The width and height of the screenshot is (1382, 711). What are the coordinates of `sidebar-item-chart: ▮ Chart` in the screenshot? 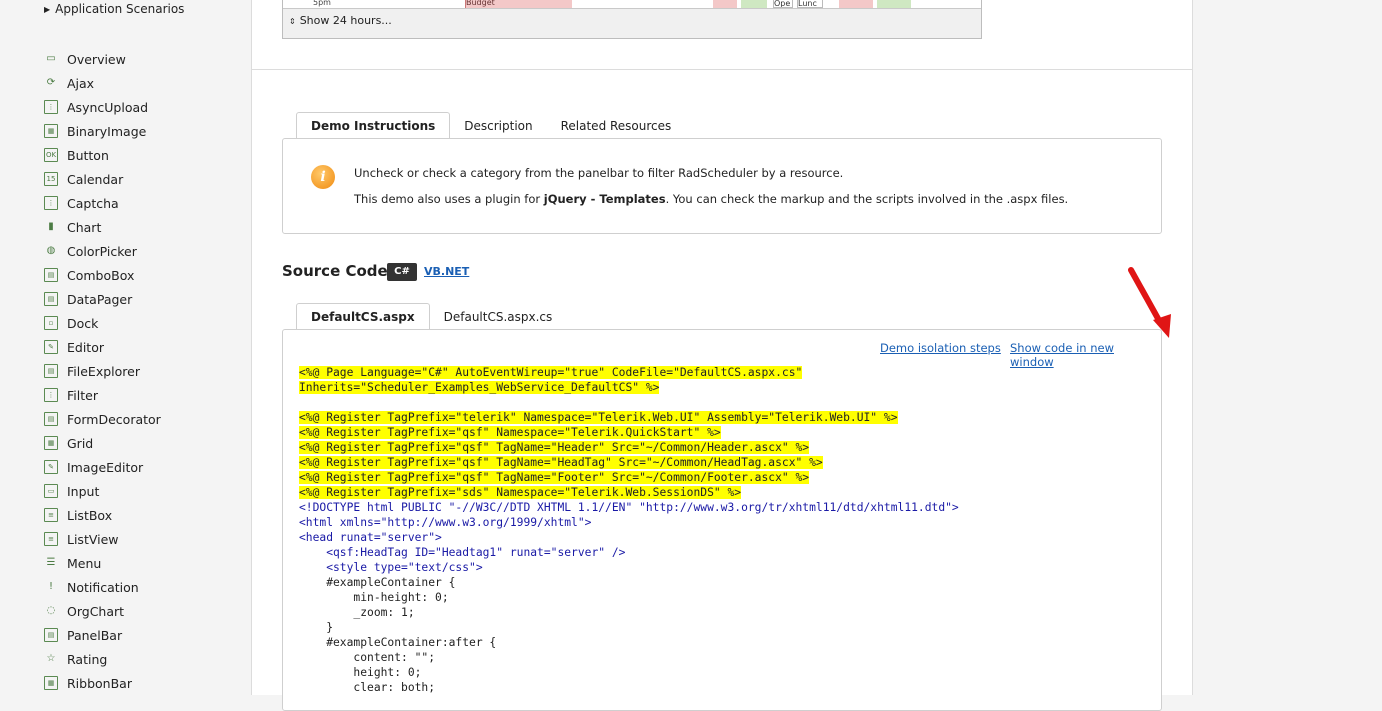 It's located at (102, 227).